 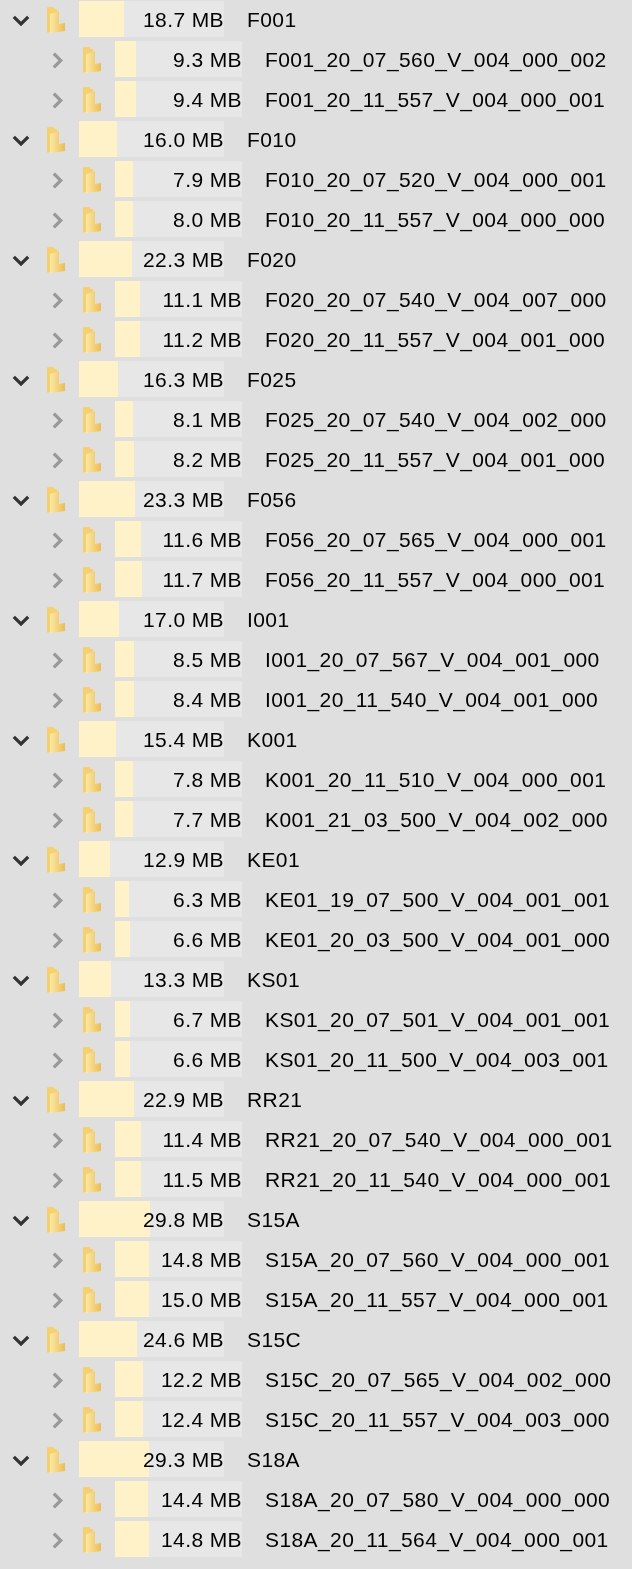 I want to click on folder-name: S15A_20_07_560_V_004_000_001, so click(x=438, y=1260).